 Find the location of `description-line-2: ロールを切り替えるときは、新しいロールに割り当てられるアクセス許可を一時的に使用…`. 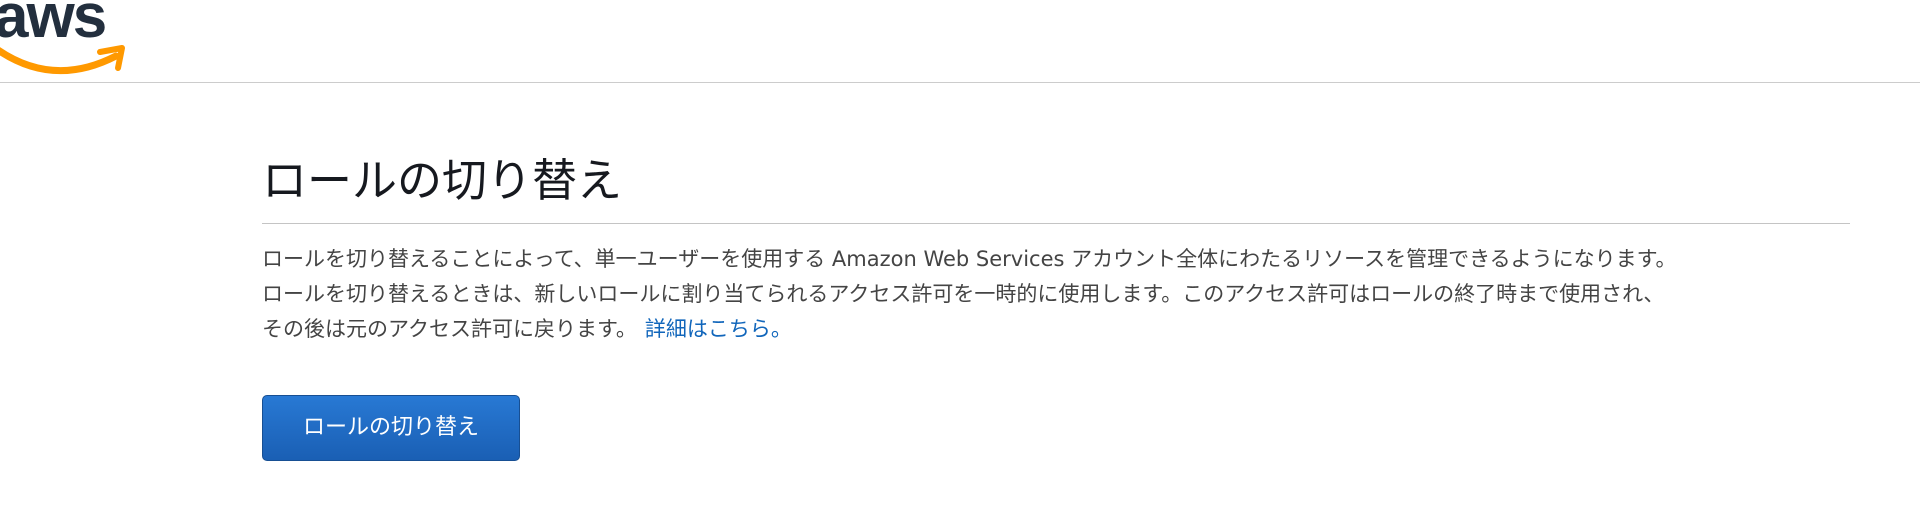

description-line-2: ロールを切り替えるときは、新しいロールに割り当てられるアクセス許可を一時的に使用… is located at coordinates (963, 294).